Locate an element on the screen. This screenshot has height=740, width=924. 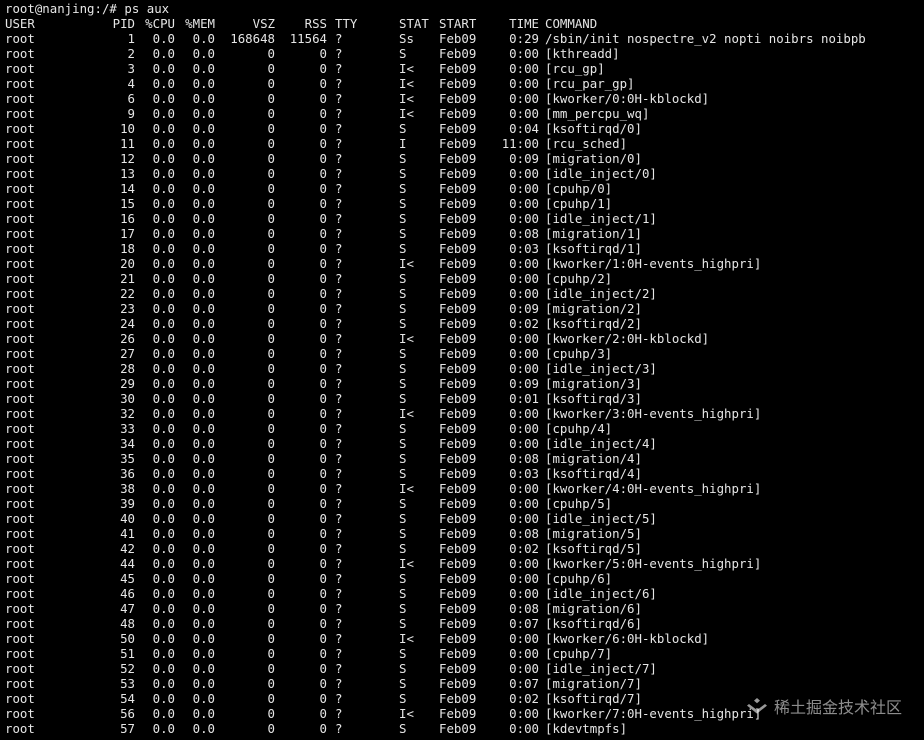
cell-command: [cpuhp/0] is located at coordinates (579, 188).